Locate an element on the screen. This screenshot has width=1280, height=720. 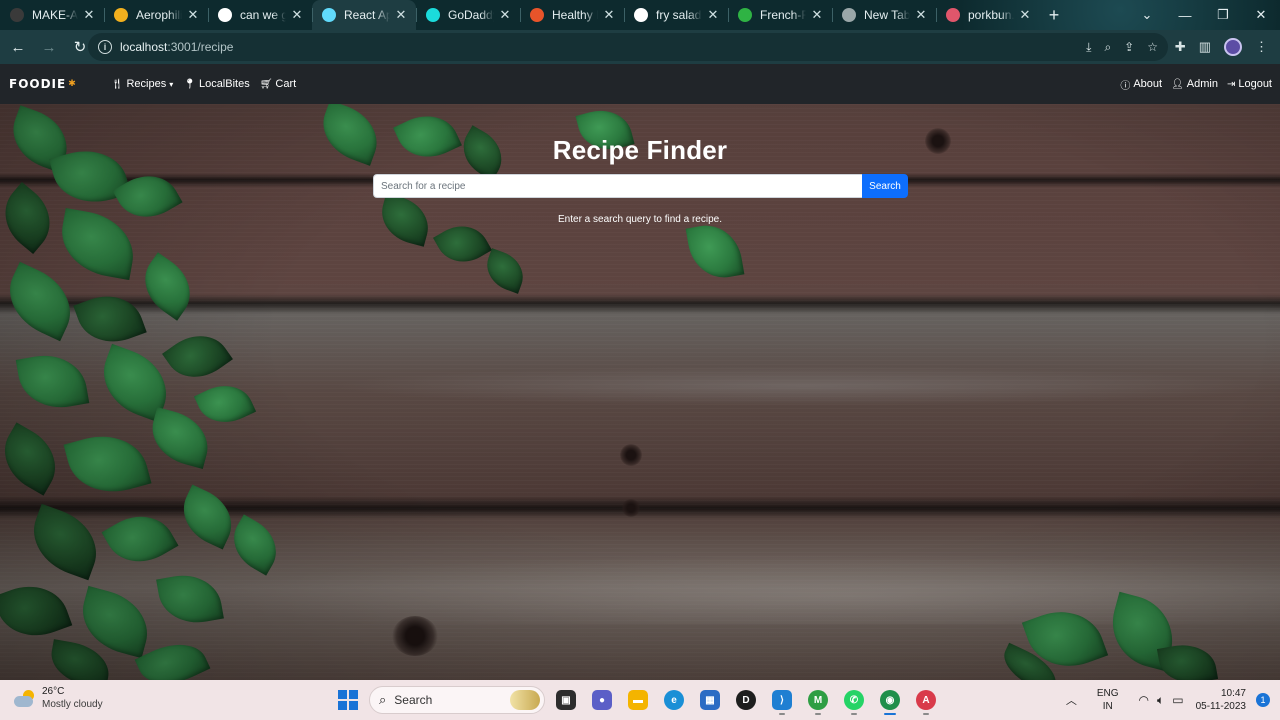
install-icon: ⤓ is located at coordinates (1088, 47).